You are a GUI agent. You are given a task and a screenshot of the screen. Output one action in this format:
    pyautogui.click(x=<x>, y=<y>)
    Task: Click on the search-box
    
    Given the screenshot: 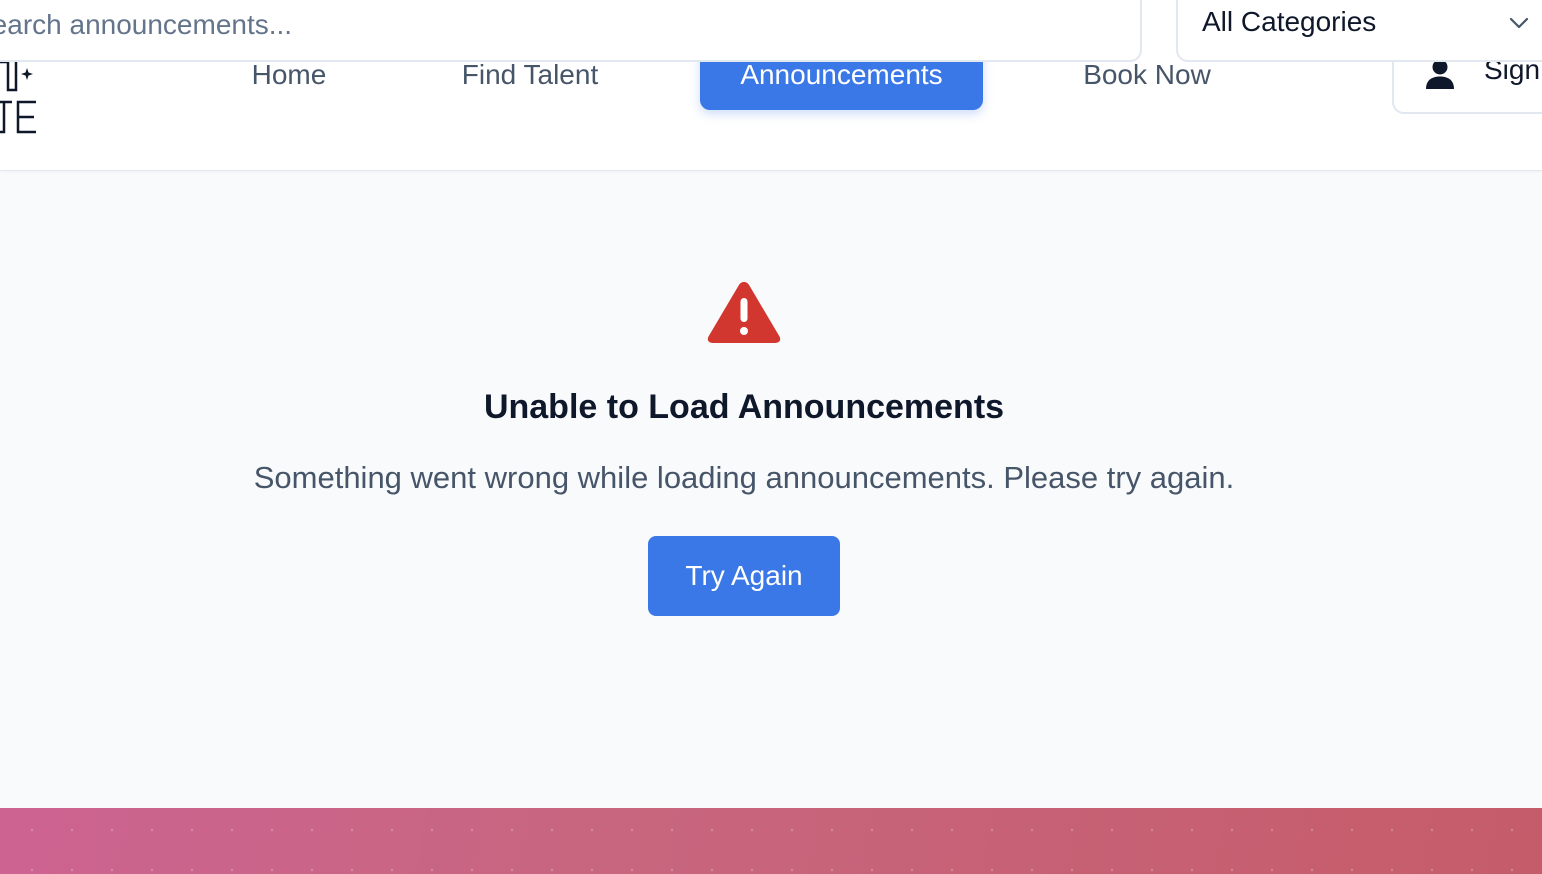 What is the action you would take?
    pyautogui.click(x=571, y=31)
    